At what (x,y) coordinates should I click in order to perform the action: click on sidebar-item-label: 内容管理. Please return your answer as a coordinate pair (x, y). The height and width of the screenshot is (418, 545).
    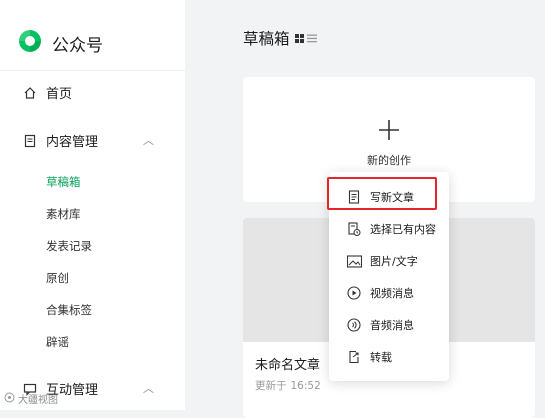
    Looking at the image, I should click on (72, 142).